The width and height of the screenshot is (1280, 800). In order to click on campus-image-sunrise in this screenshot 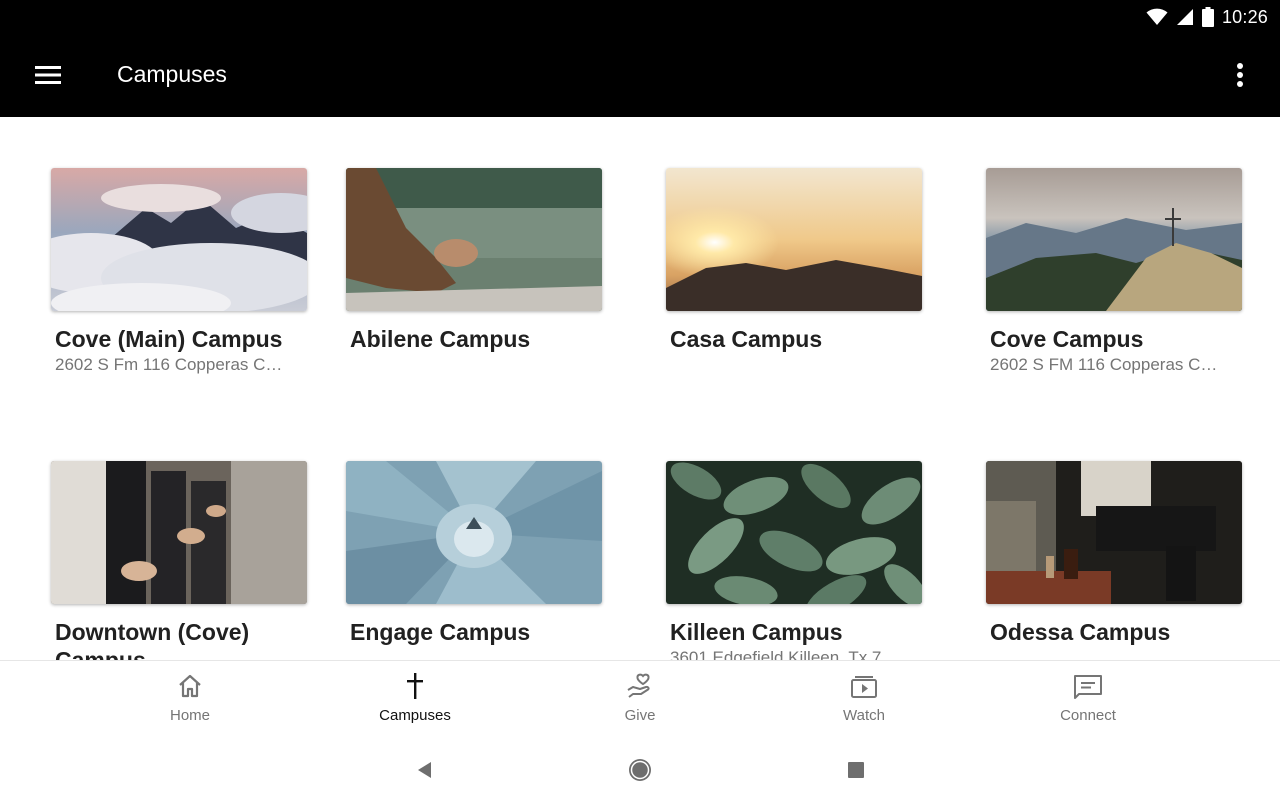, I will do `click(794, 239)`.